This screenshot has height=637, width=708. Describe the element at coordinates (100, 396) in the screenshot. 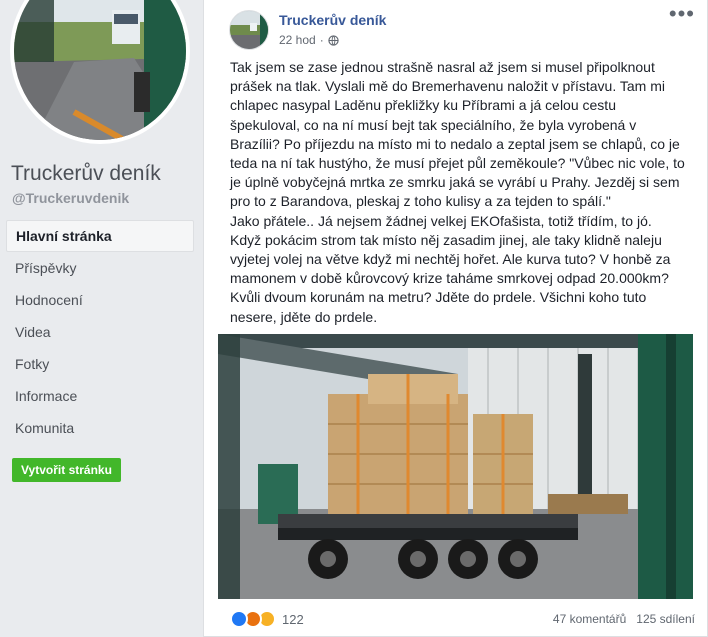

I see `sidebar-item-about: Informace` at that location.